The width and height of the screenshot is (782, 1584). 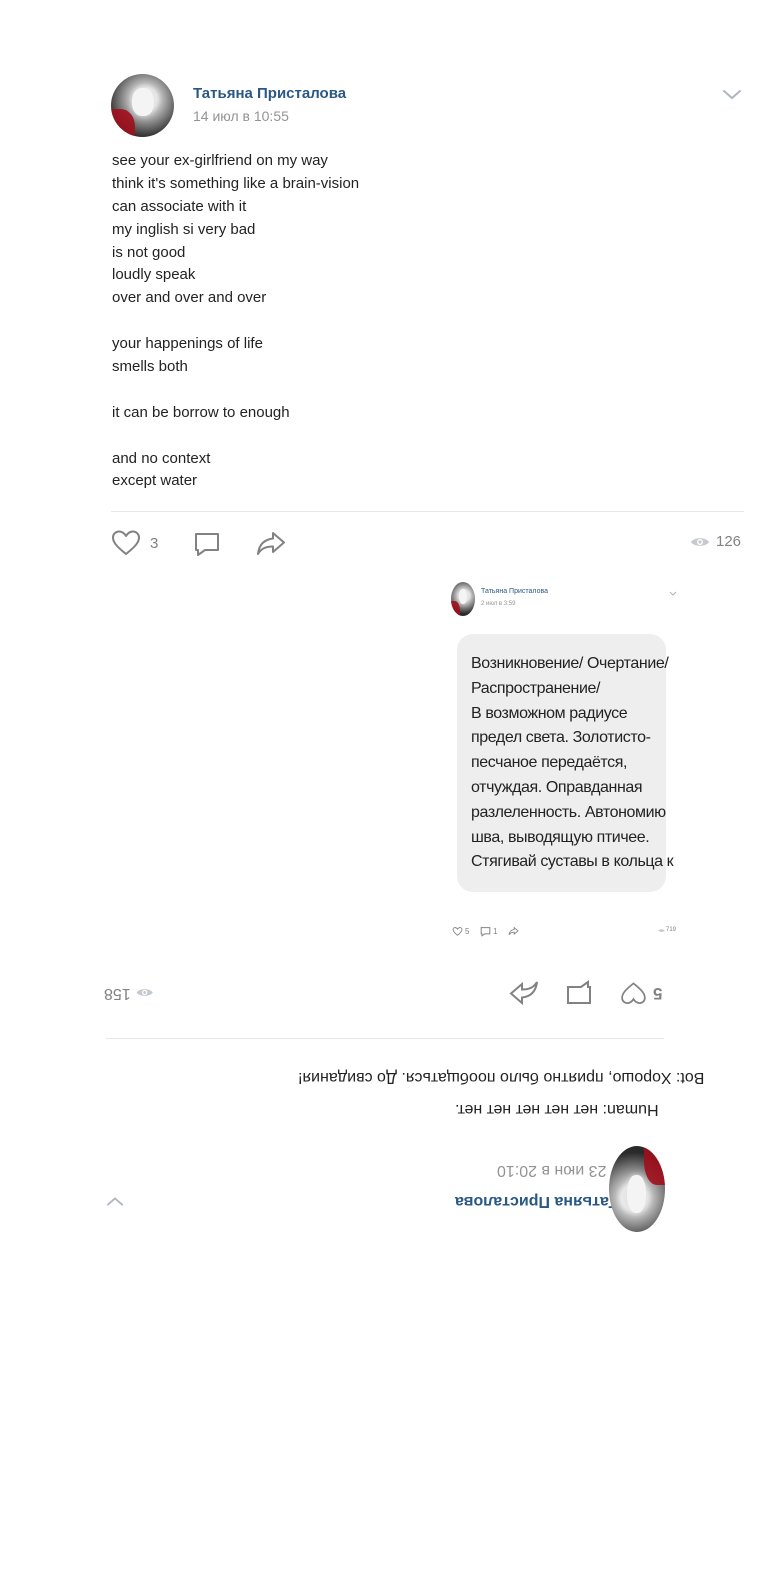 I want to click on flipped-like-button: 5, so click(x=640, y=993).